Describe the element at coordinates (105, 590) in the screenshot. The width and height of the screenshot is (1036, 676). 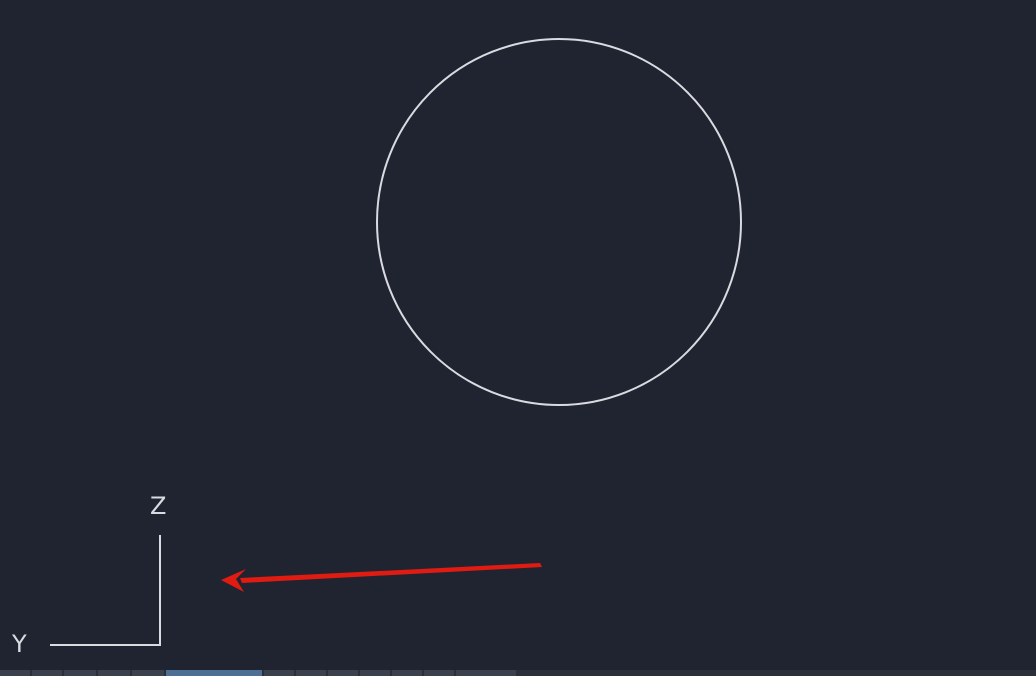
I see `ucs-icon` at that location.